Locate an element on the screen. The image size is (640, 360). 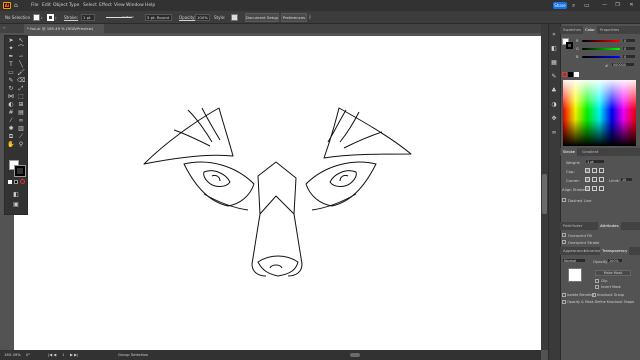
pencil-tool-icon: ✎ is located at coordinates (11, 81).